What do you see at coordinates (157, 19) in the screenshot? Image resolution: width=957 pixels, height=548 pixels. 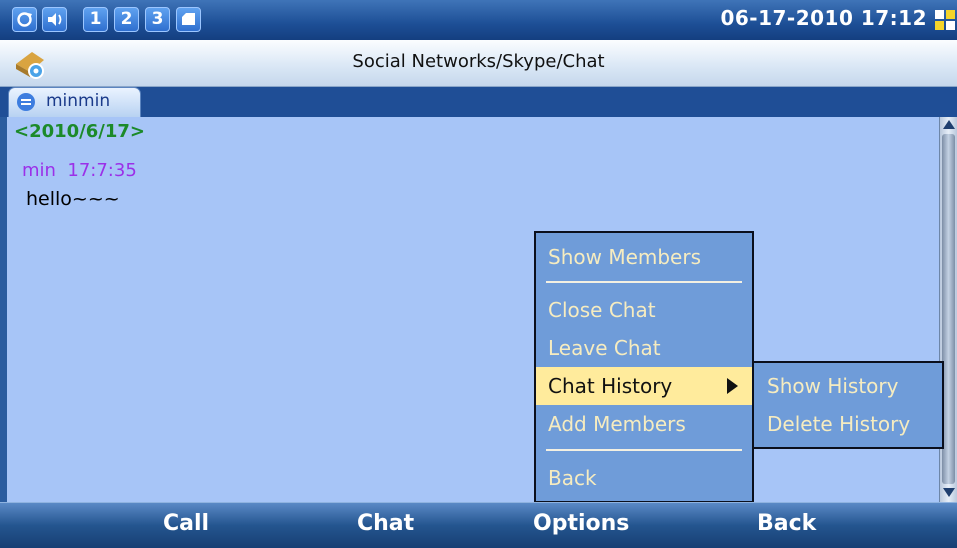 I see `line-3-indicator: 3` at bounding box center [157, 19].